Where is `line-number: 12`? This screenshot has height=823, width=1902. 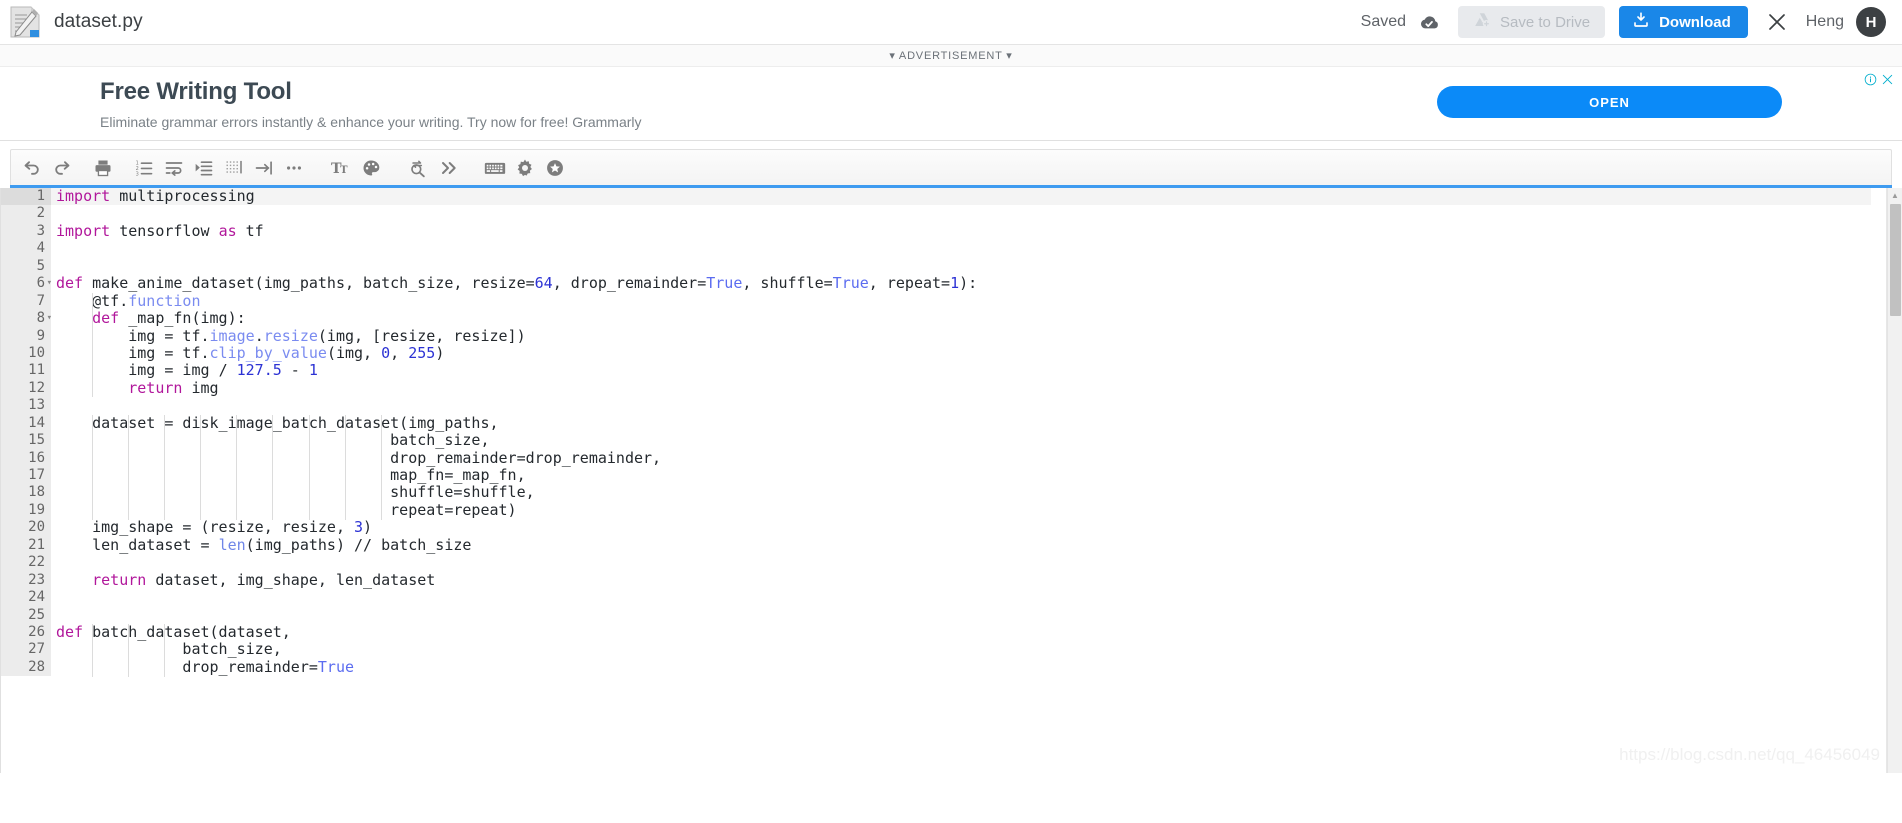
line-number: 12 is located at coordinates (26, 388).